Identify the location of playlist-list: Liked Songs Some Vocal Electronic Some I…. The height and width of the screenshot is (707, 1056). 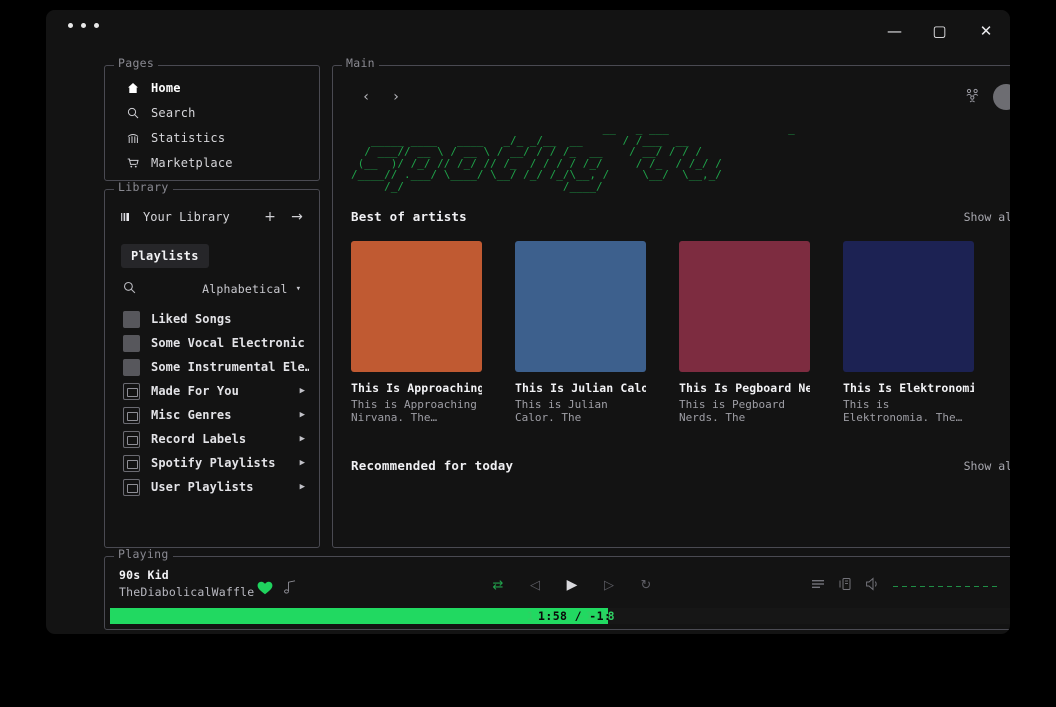
(212, 403).